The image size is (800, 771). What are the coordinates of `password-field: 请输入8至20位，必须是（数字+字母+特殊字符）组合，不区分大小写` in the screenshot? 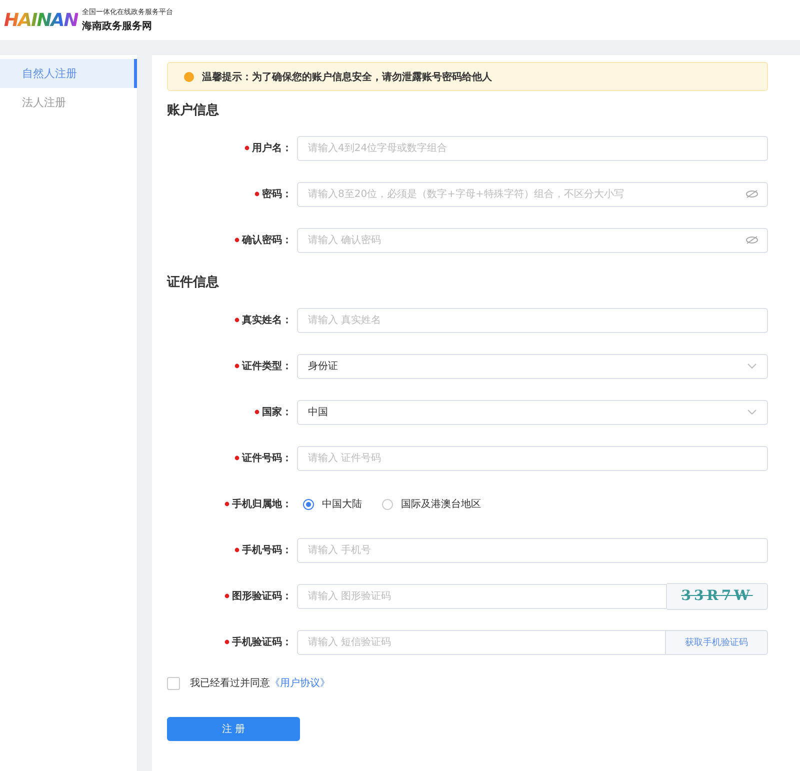 It's located at (532, 194).